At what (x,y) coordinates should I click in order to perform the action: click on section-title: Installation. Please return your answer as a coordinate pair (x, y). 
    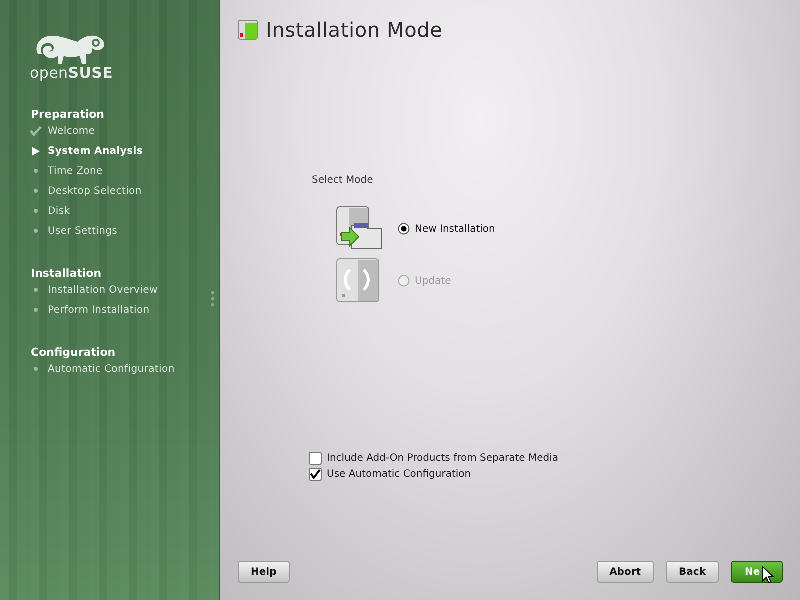
    Looking at the image, I should click on (66, 273).